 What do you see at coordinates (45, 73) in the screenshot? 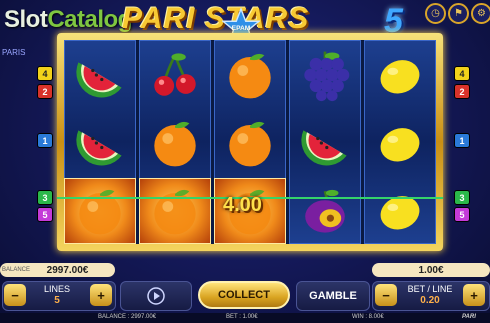
I see `line-marker-left-4: 4` at bounding box center [45, 73].